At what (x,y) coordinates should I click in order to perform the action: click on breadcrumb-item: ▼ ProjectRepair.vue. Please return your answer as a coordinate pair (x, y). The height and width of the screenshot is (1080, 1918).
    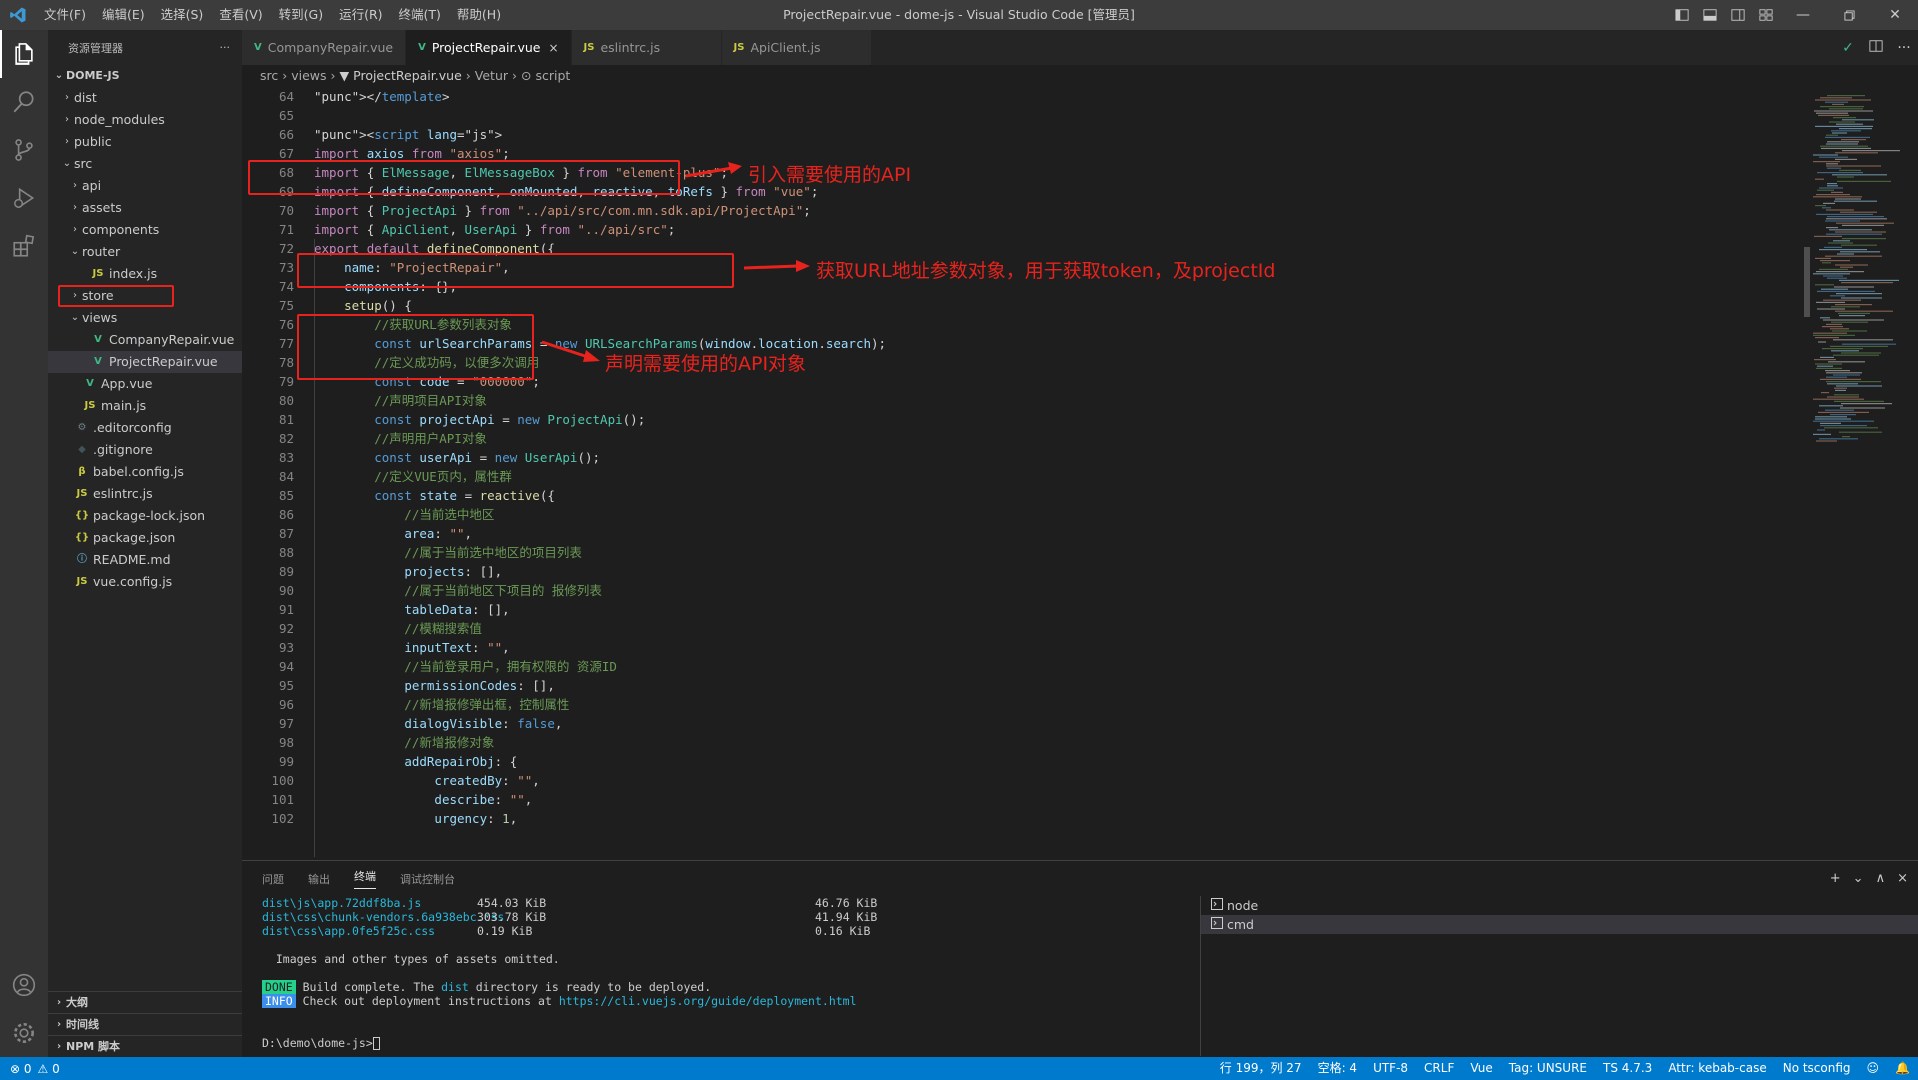
    Looking at the image, I should click on (401, 76).